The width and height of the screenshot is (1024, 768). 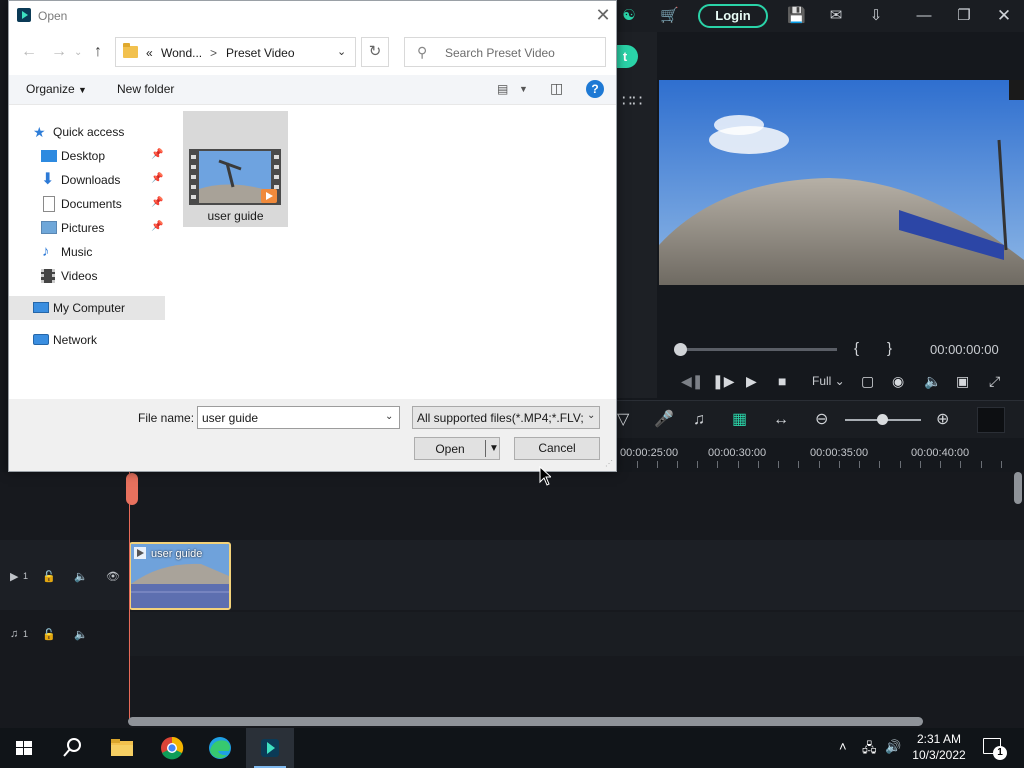 What do you see at coordinates (991, 420) in the screenshot?
I see `track-layout-icon` at bounding box center [991, 420].